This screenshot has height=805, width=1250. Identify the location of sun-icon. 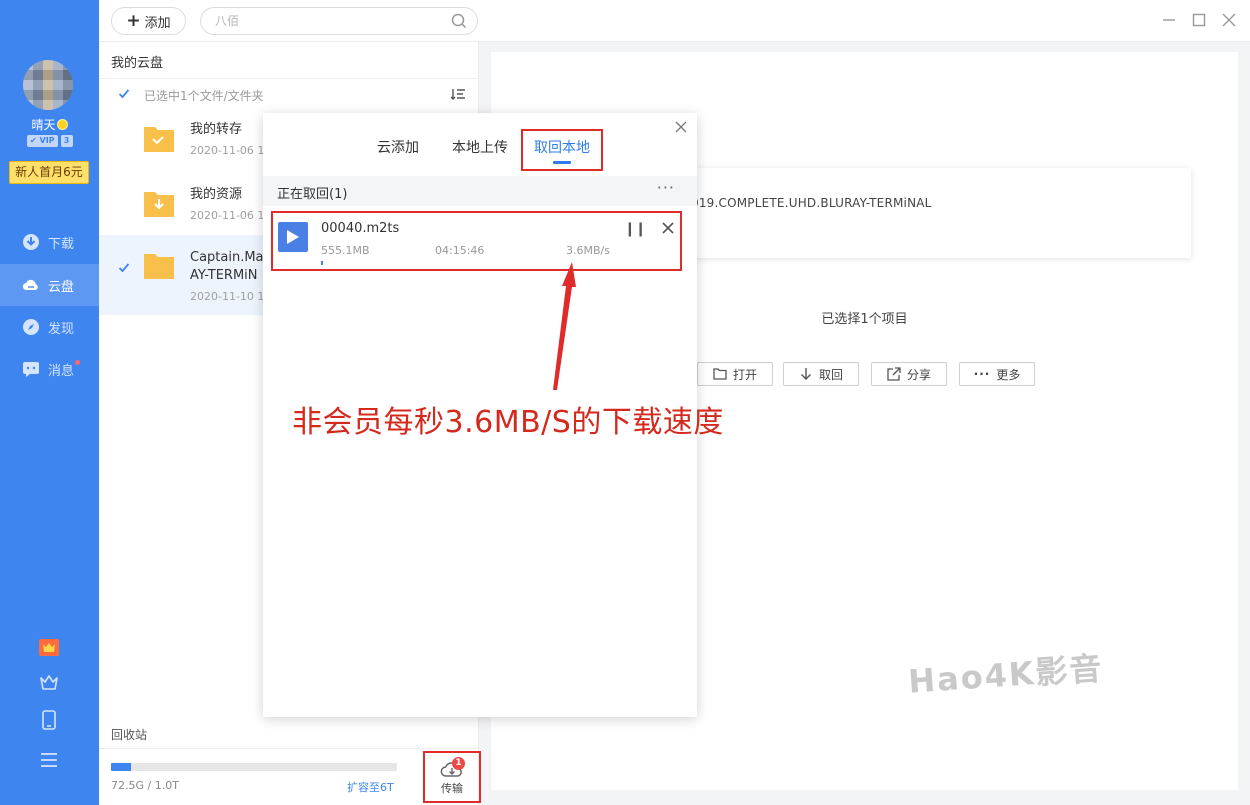
(62, 124).